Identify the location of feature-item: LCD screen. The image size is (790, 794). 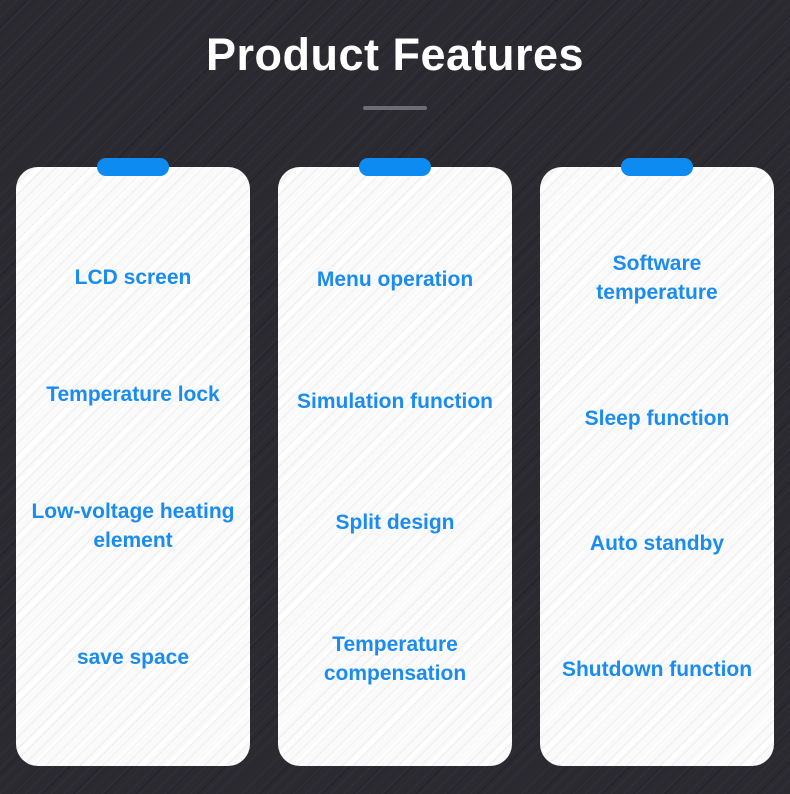
(133, 277).